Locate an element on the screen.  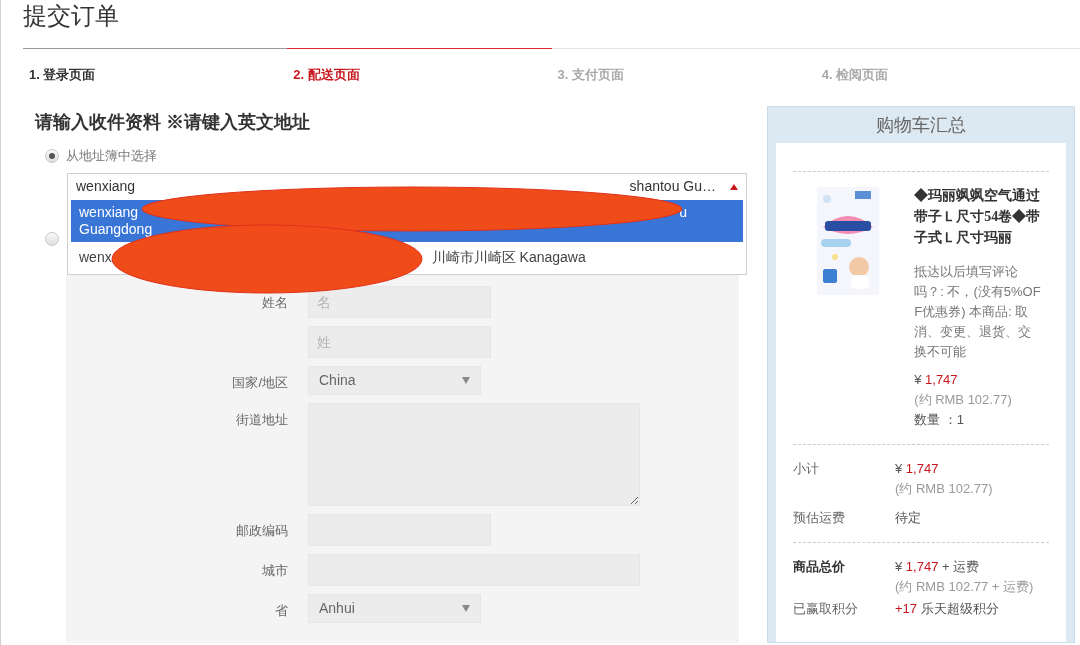
radio-label: 从地址簿中选择 is located at coordinates (111, 156).